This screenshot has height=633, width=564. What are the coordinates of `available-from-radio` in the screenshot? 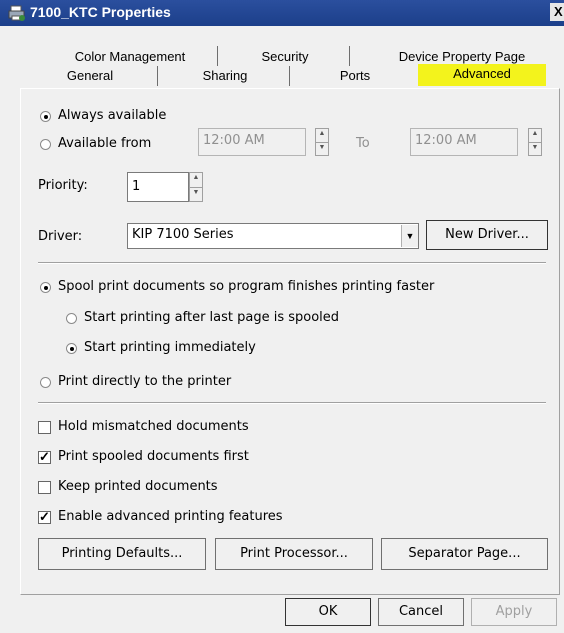 It's located at (45, 144).